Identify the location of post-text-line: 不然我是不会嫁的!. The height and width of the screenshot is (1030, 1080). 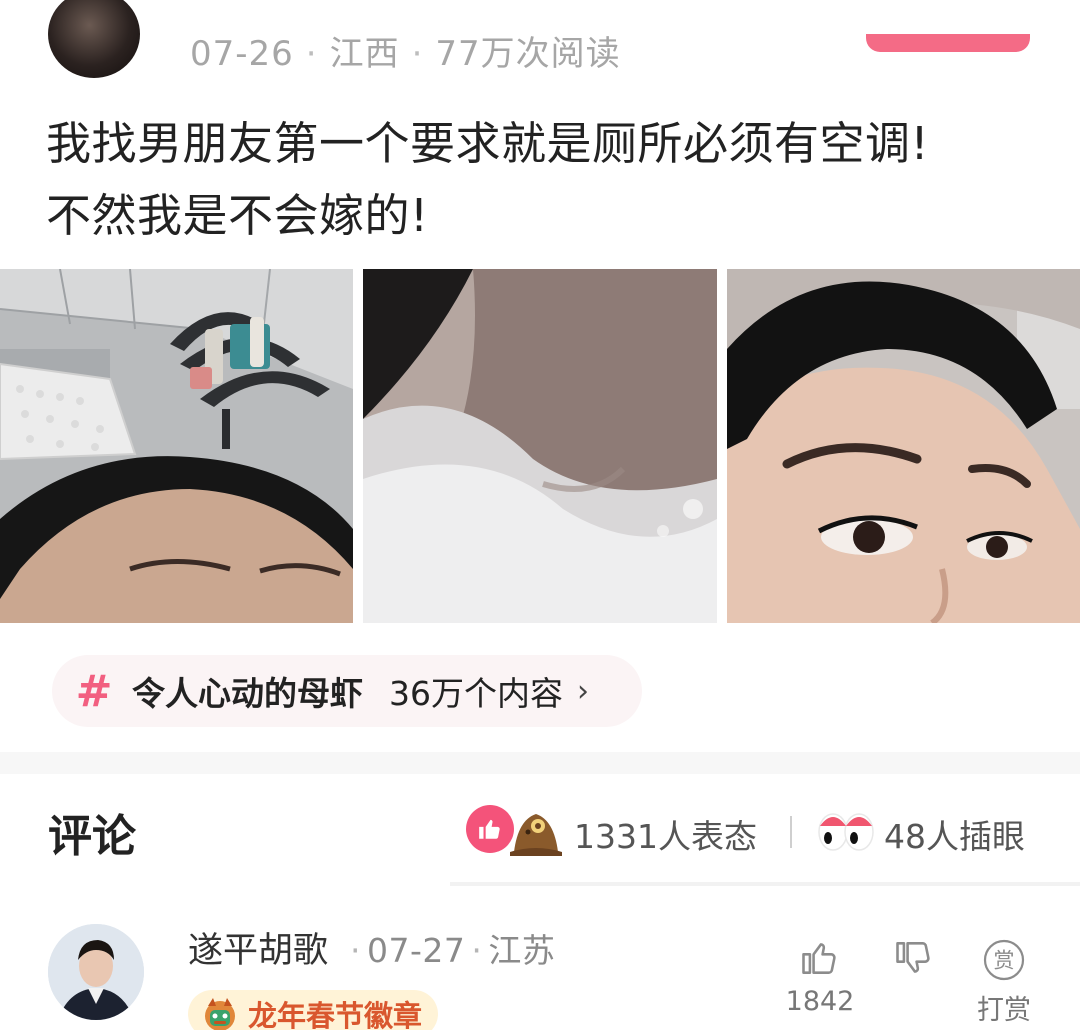
(237, 215).